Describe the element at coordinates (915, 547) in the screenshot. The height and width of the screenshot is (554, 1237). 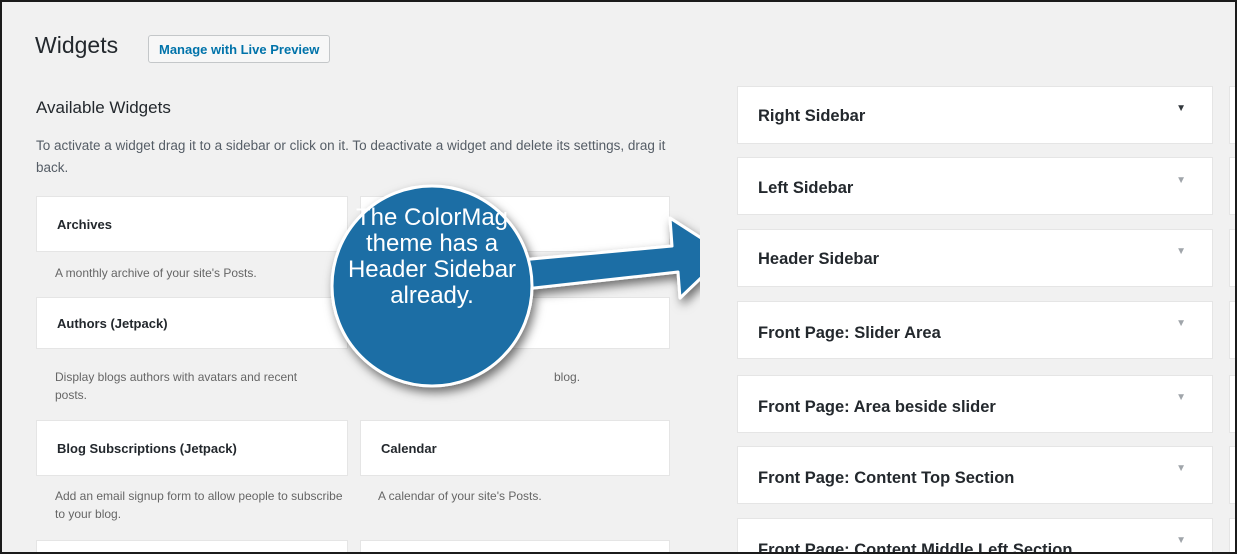
I see `sidebar-label: Front Page: Content Middle Left Section` at that location.